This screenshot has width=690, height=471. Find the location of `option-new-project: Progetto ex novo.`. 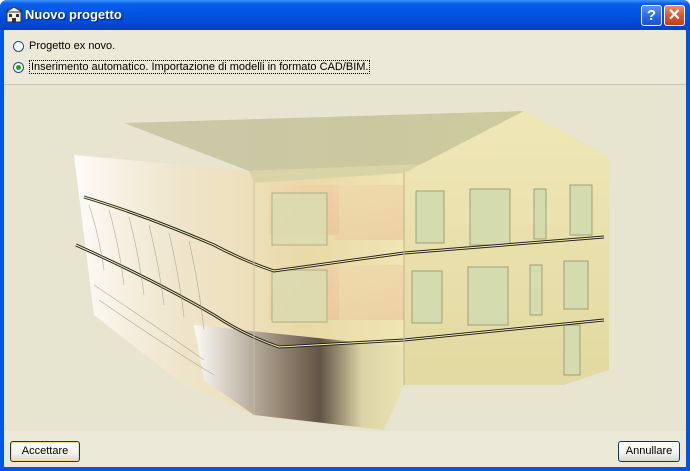

option-new-project: Progetto ex novo. is located at coordinates (64, 46).